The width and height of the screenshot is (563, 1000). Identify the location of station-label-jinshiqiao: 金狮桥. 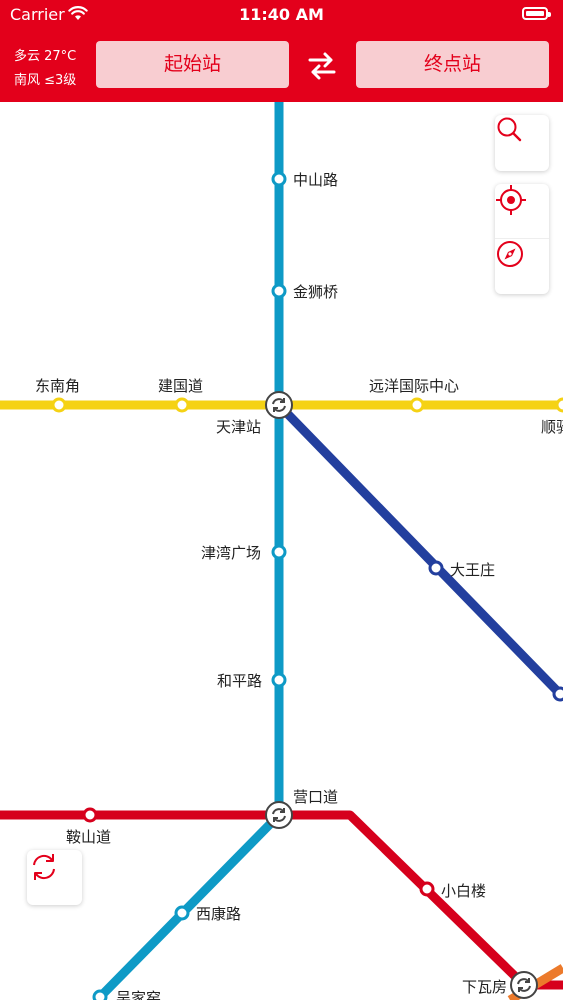
(315, 292).